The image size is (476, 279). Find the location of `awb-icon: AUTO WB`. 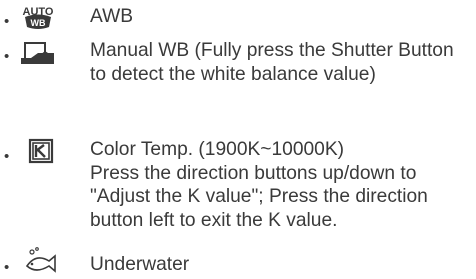

awb-icon: AUTO WB is located at coordinates (38, 18).